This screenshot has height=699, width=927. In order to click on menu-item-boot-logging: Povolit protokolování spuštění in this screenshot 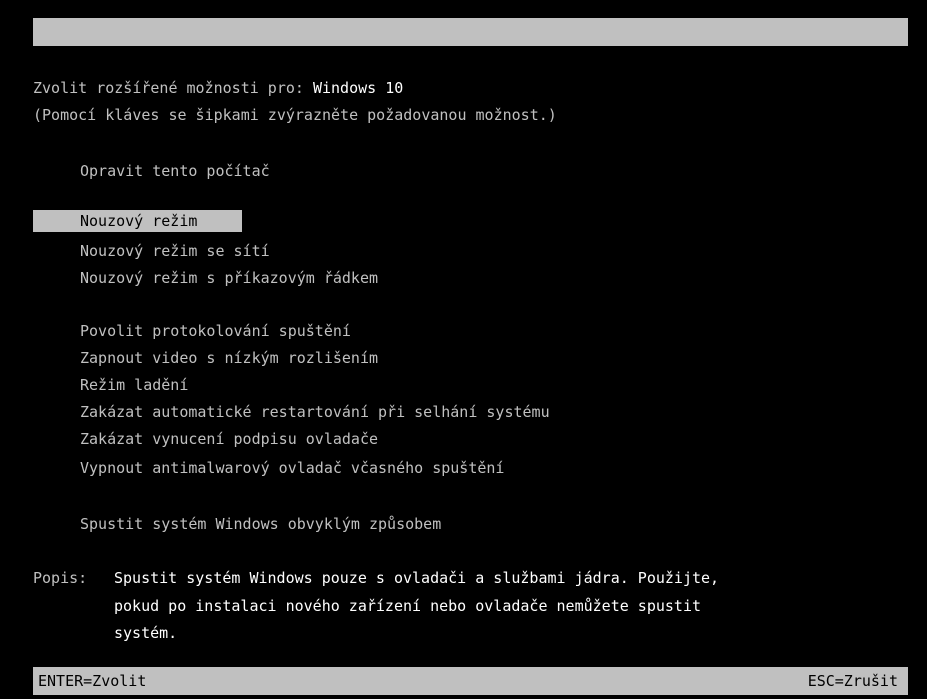, I will do `click(192, 331)`.